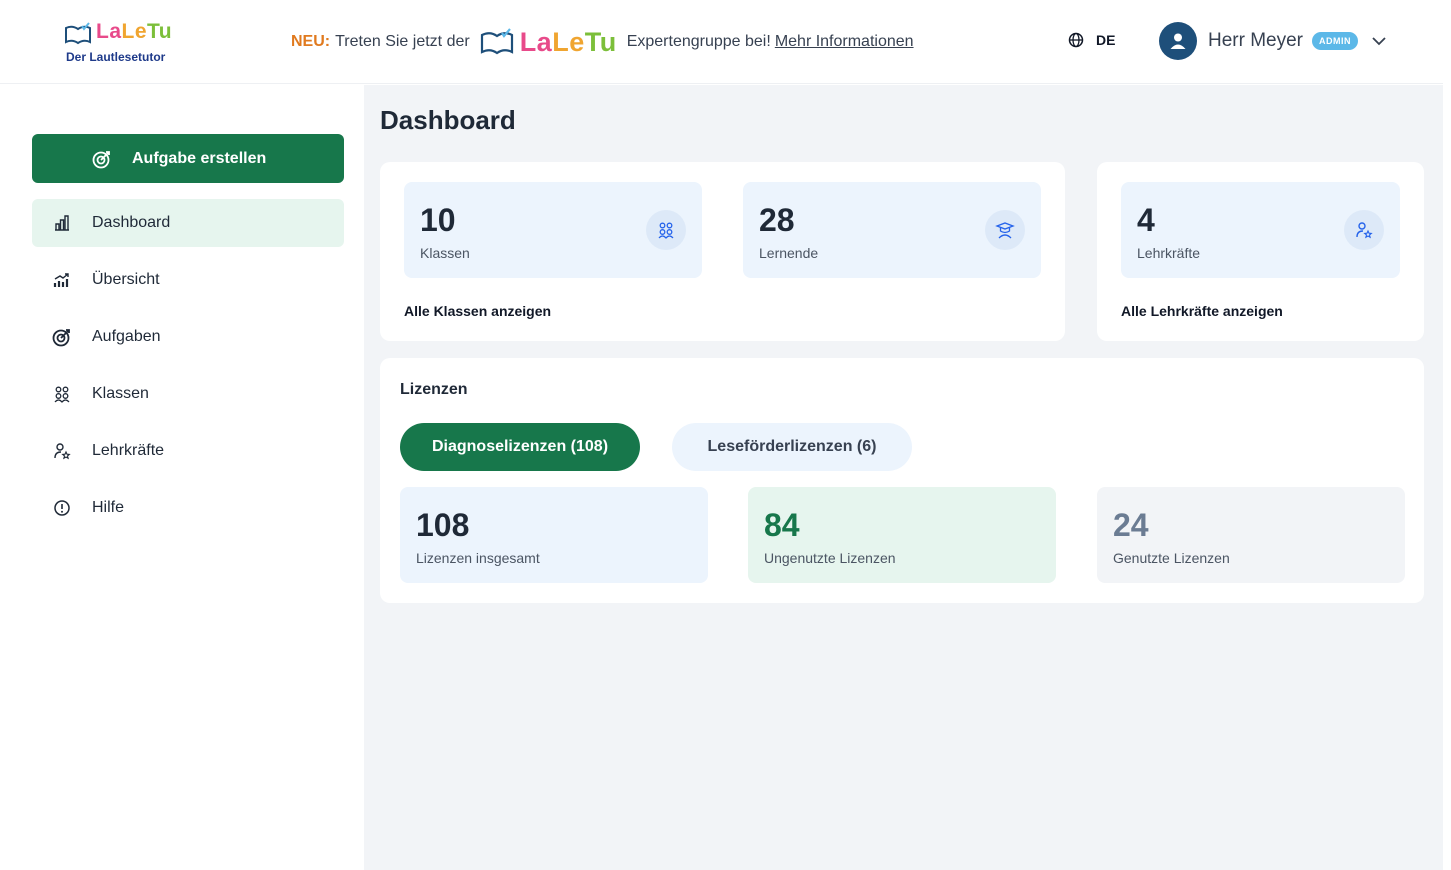 This screenshot has width=1451, height=870. What do you see at coordinates (1335, 41) in the screenshot?
I see `admin-badge: ADMIN` at bounding box center [1335, 41].